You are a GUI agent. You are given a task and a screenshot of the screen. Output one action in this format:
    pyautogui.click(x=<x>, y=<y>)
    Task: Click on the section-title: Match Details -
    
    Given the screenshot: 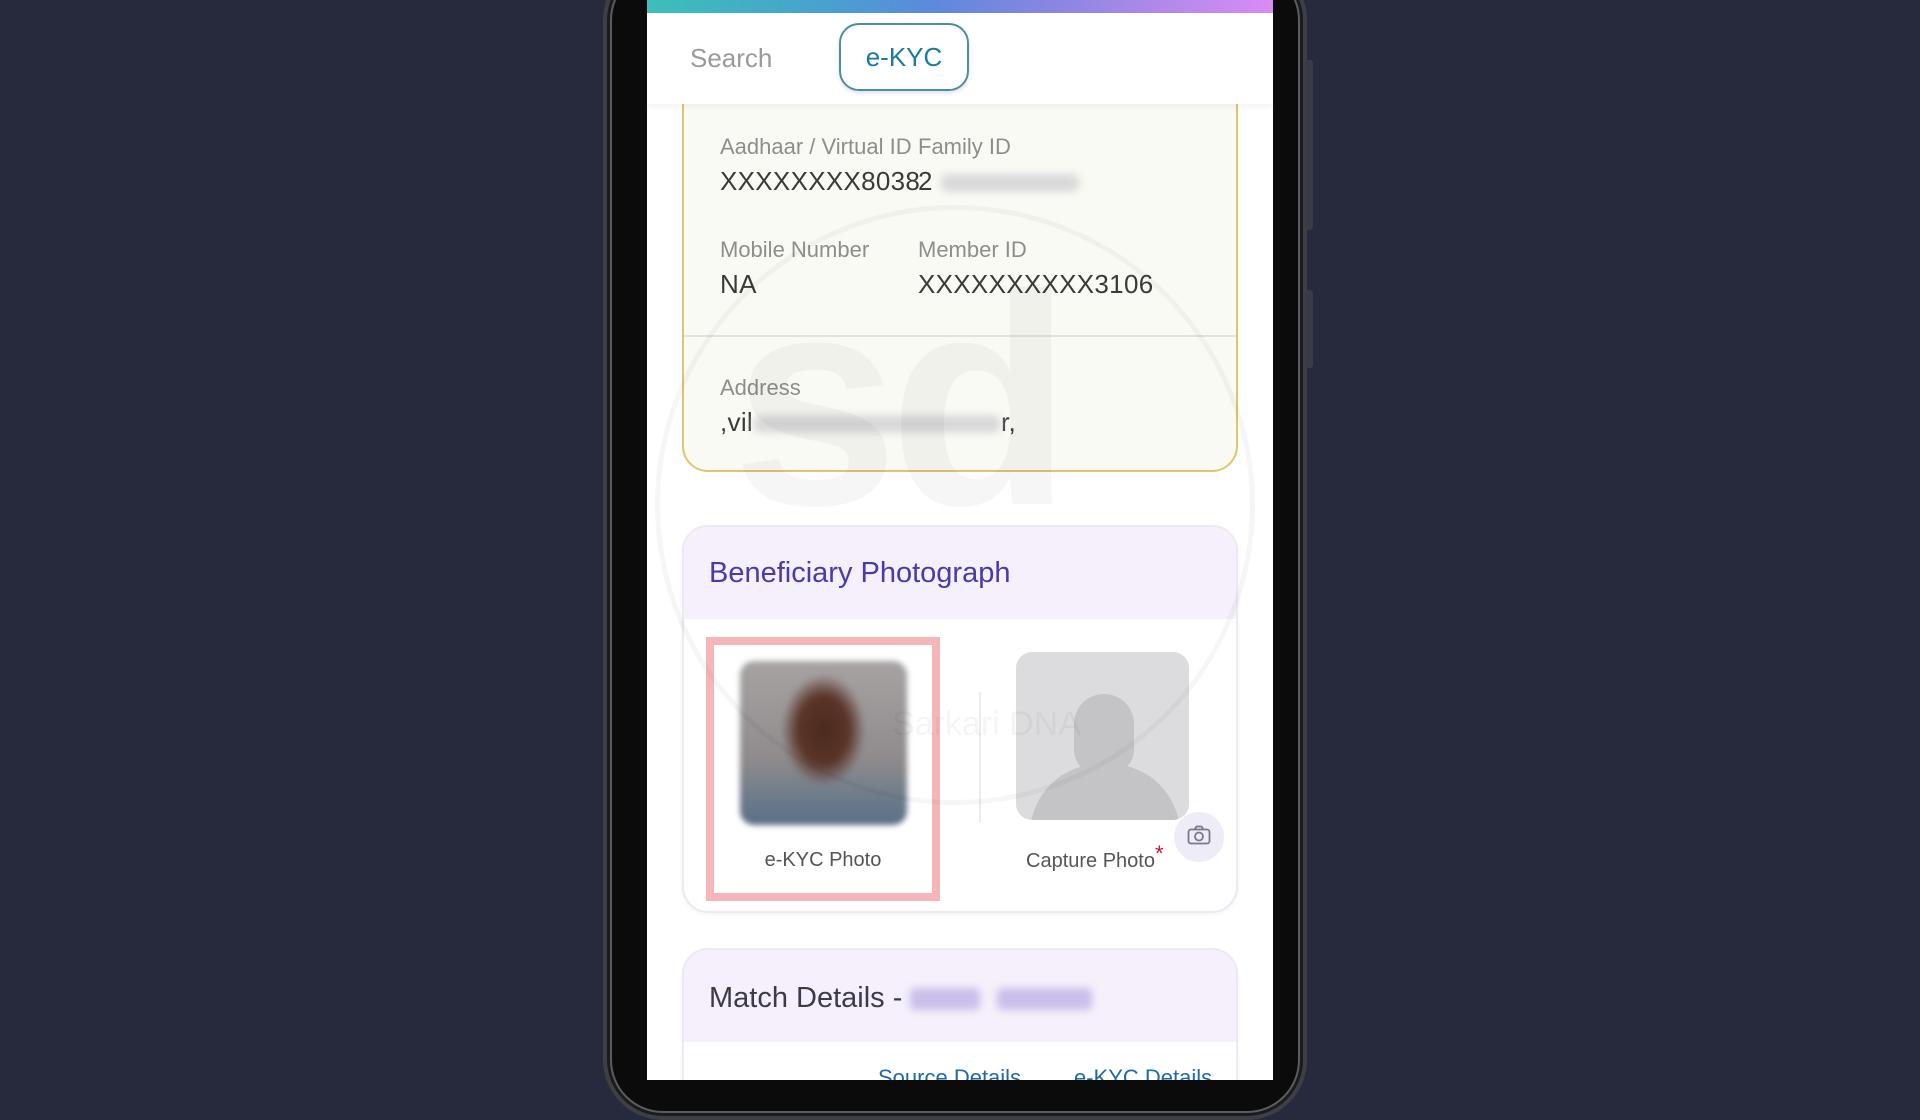 What is the action you would take?
    pyautogui.click(x=900, y=998)
    